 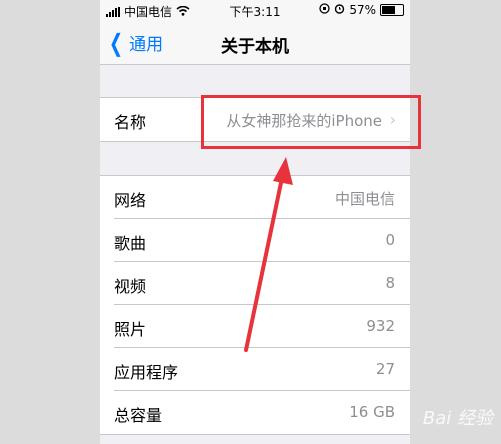 What do you see at coordinates (130, 286) in the screenshot?
I see `info-row-label: 视频` at bounding box center [130, 286].